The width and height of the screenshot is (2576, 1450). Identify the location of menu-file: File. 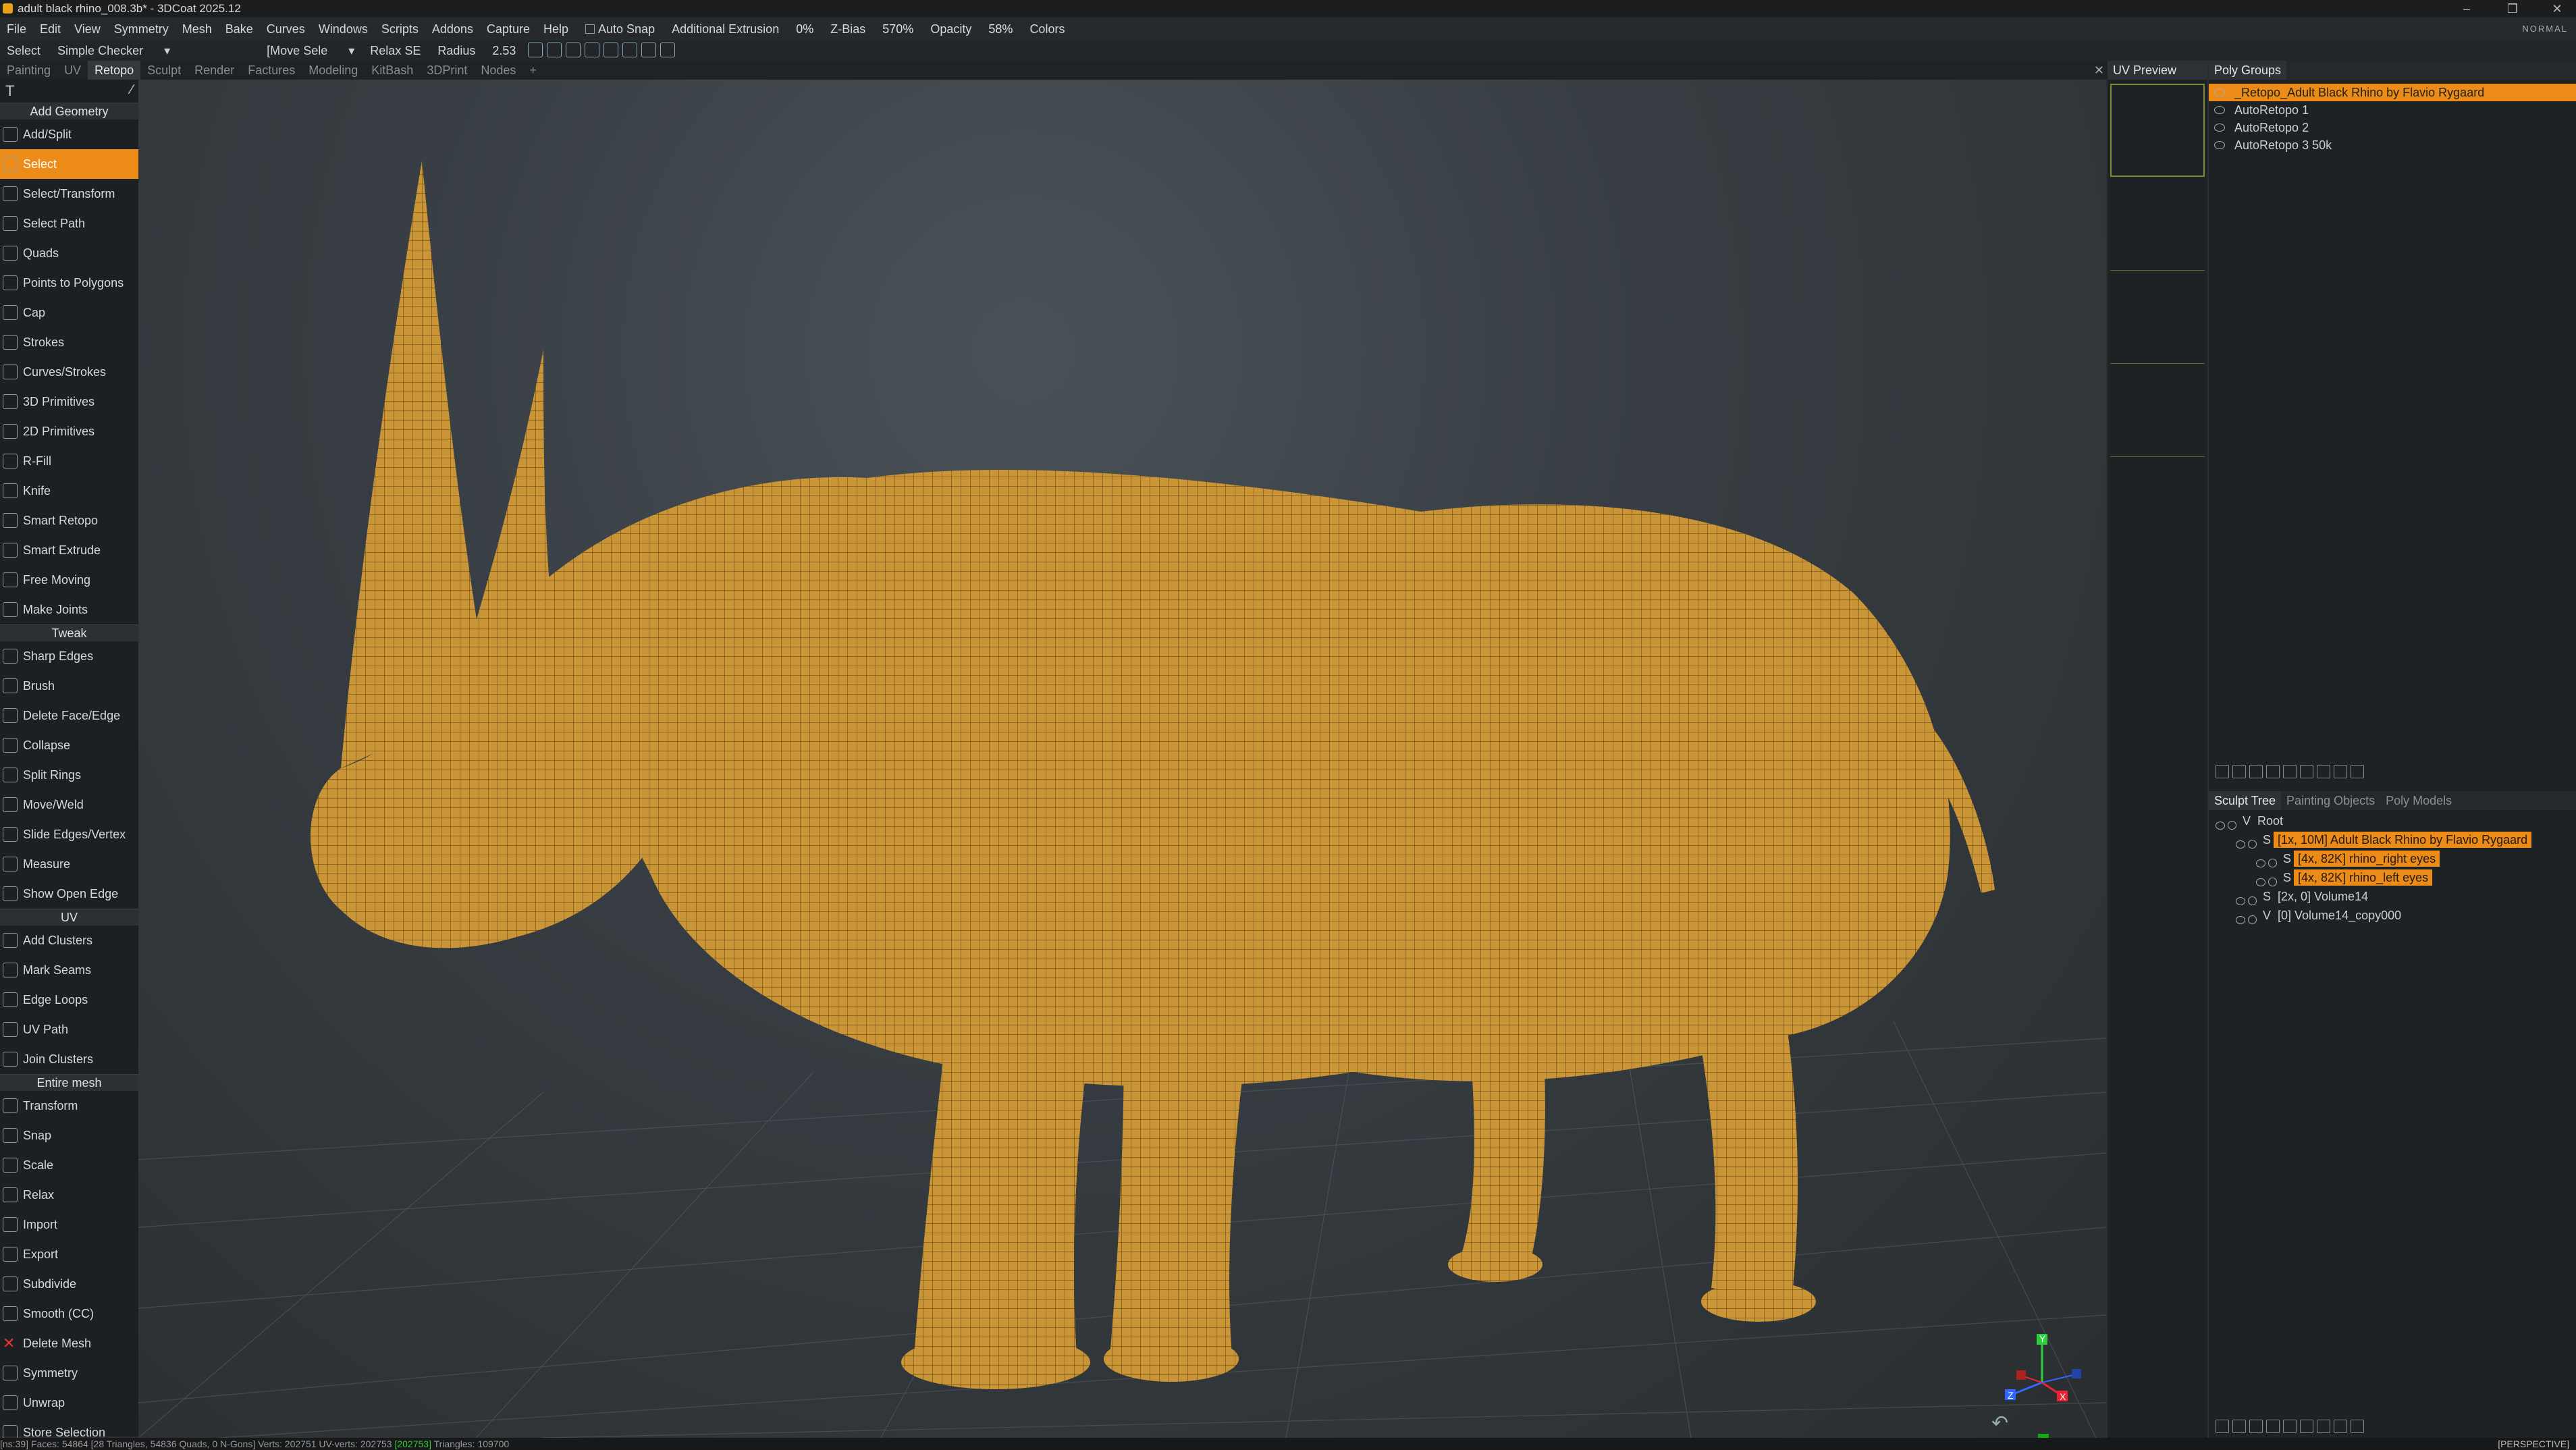
(16, 29).